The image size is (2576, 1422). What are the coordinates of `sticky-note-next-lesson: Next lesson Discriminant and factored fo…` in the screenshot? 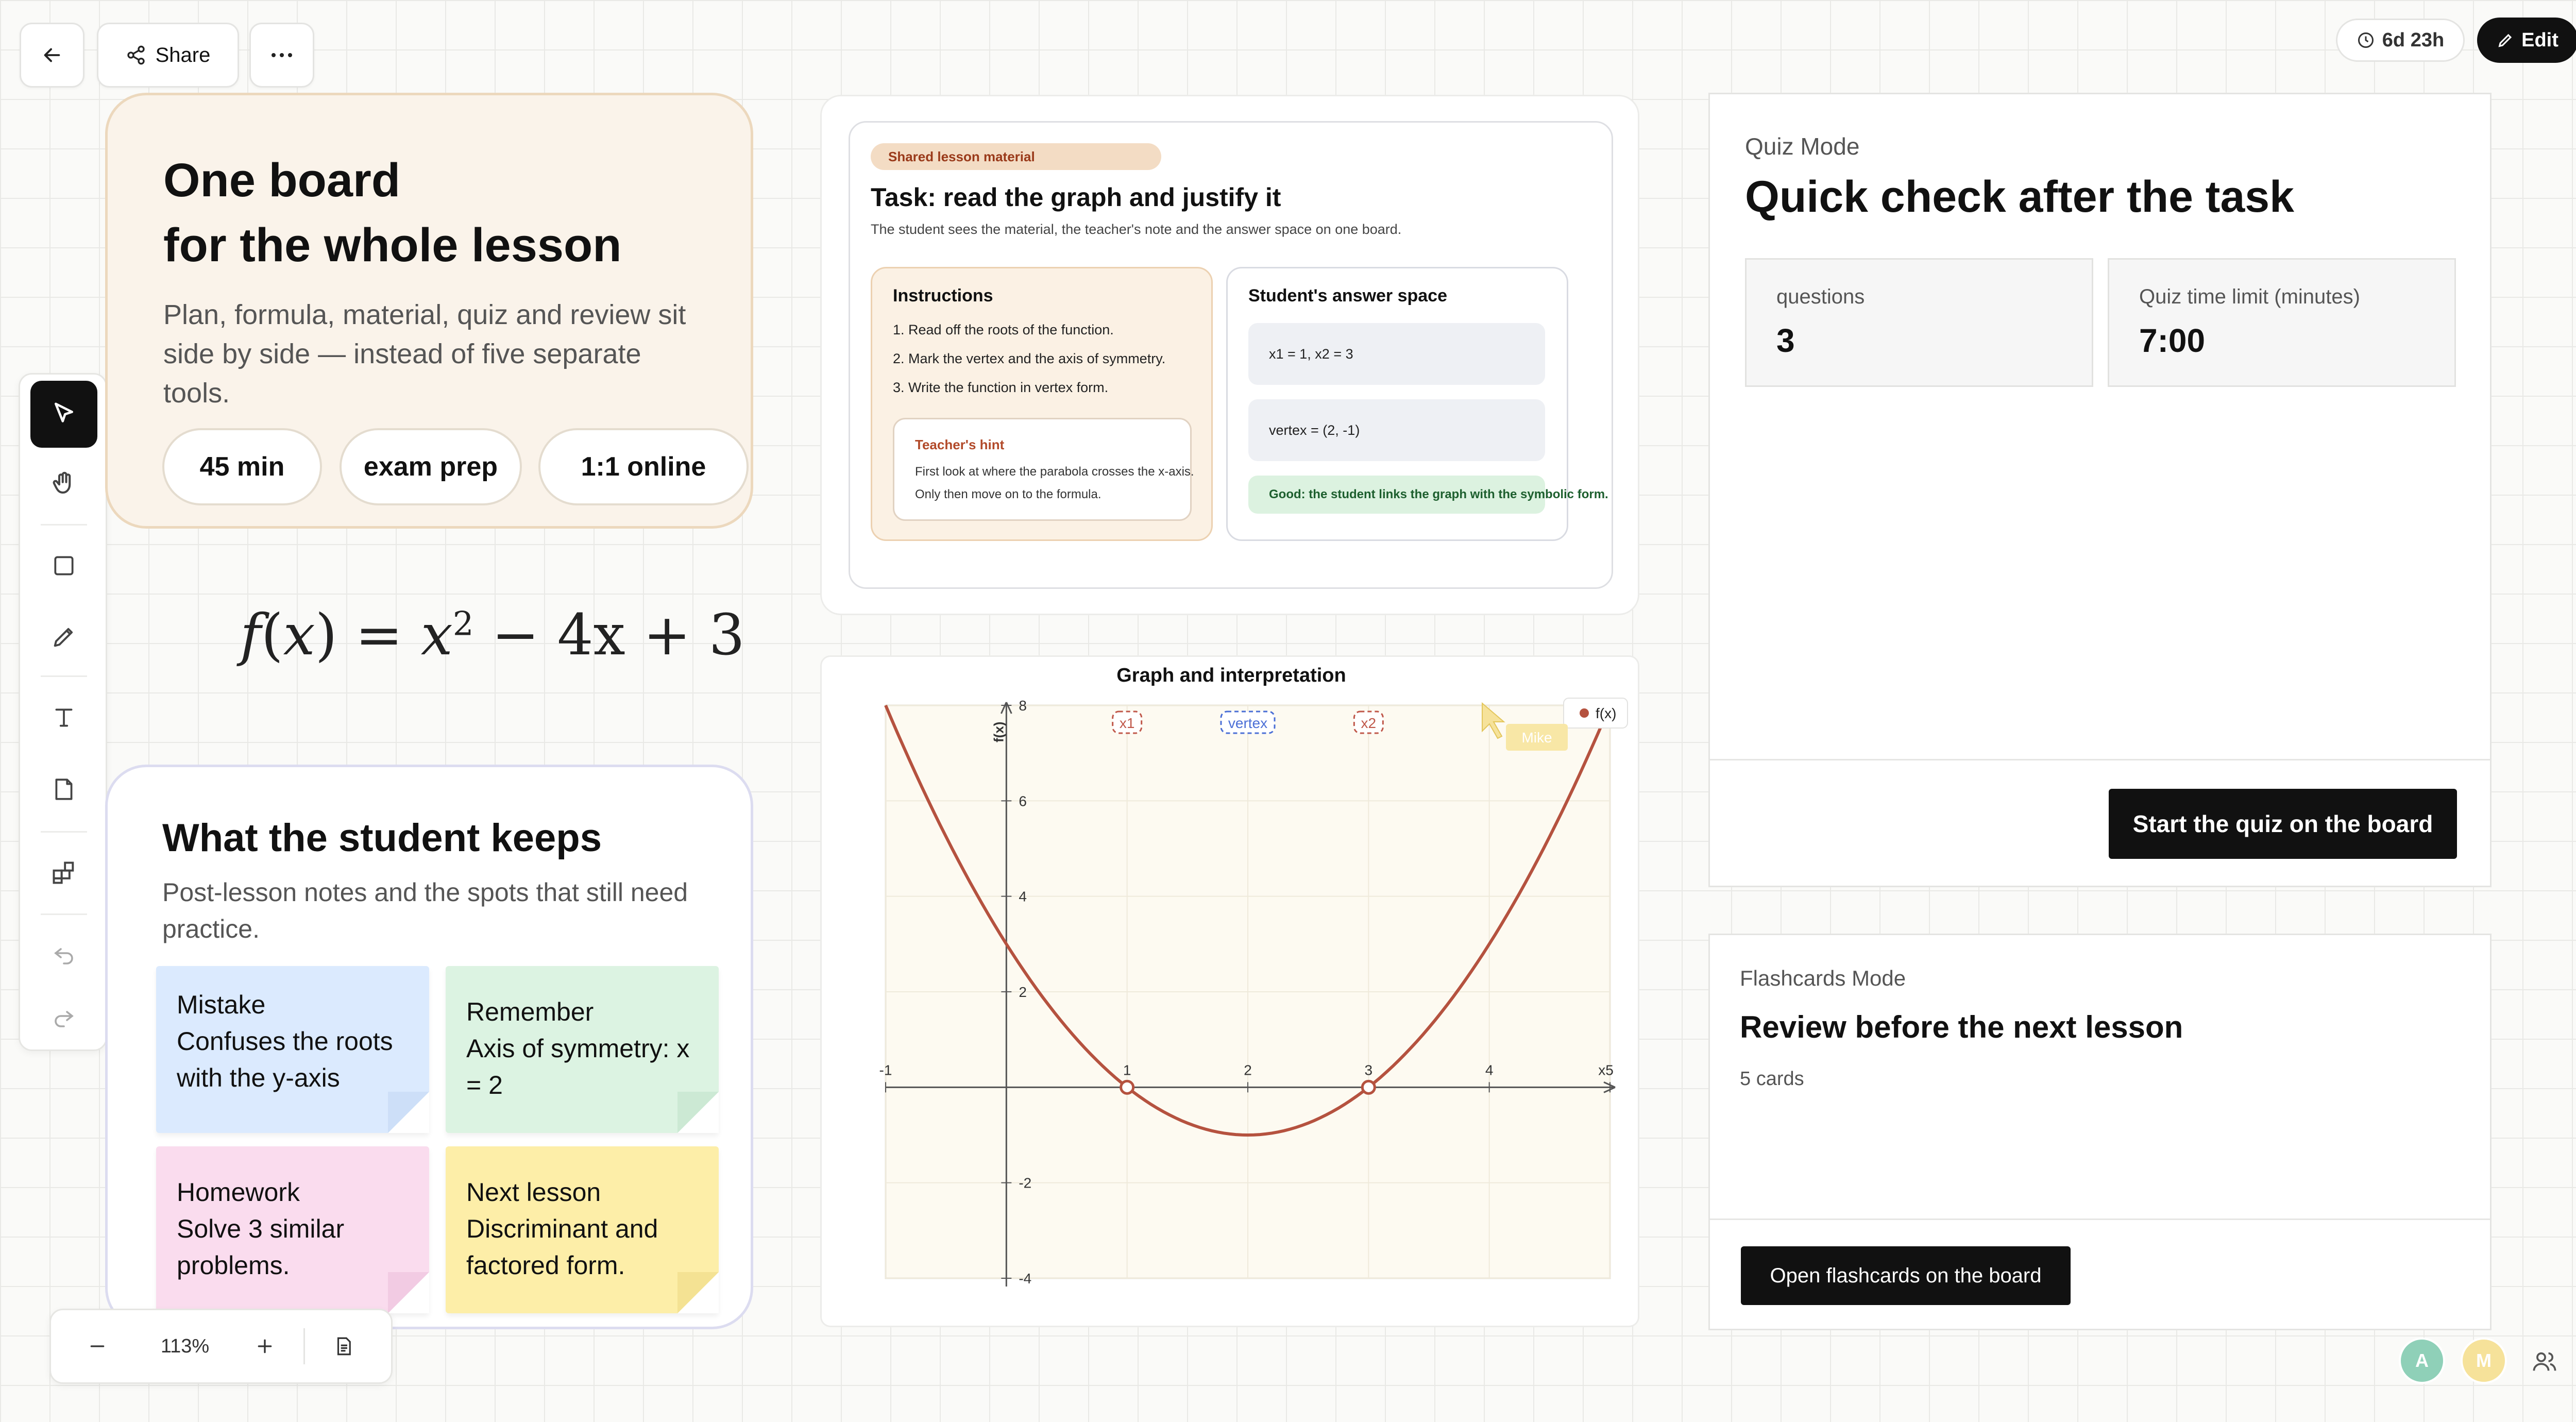 It's located at (582, 1229).